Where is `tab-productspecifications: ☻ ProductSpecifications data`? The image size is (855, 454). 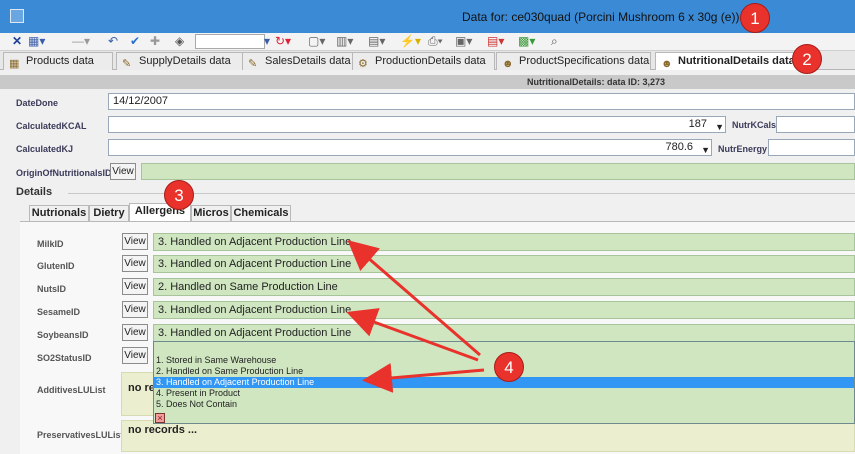
tab-productspecifications: ☻ ProductSpecifications data is located at coordinates (573, 61).